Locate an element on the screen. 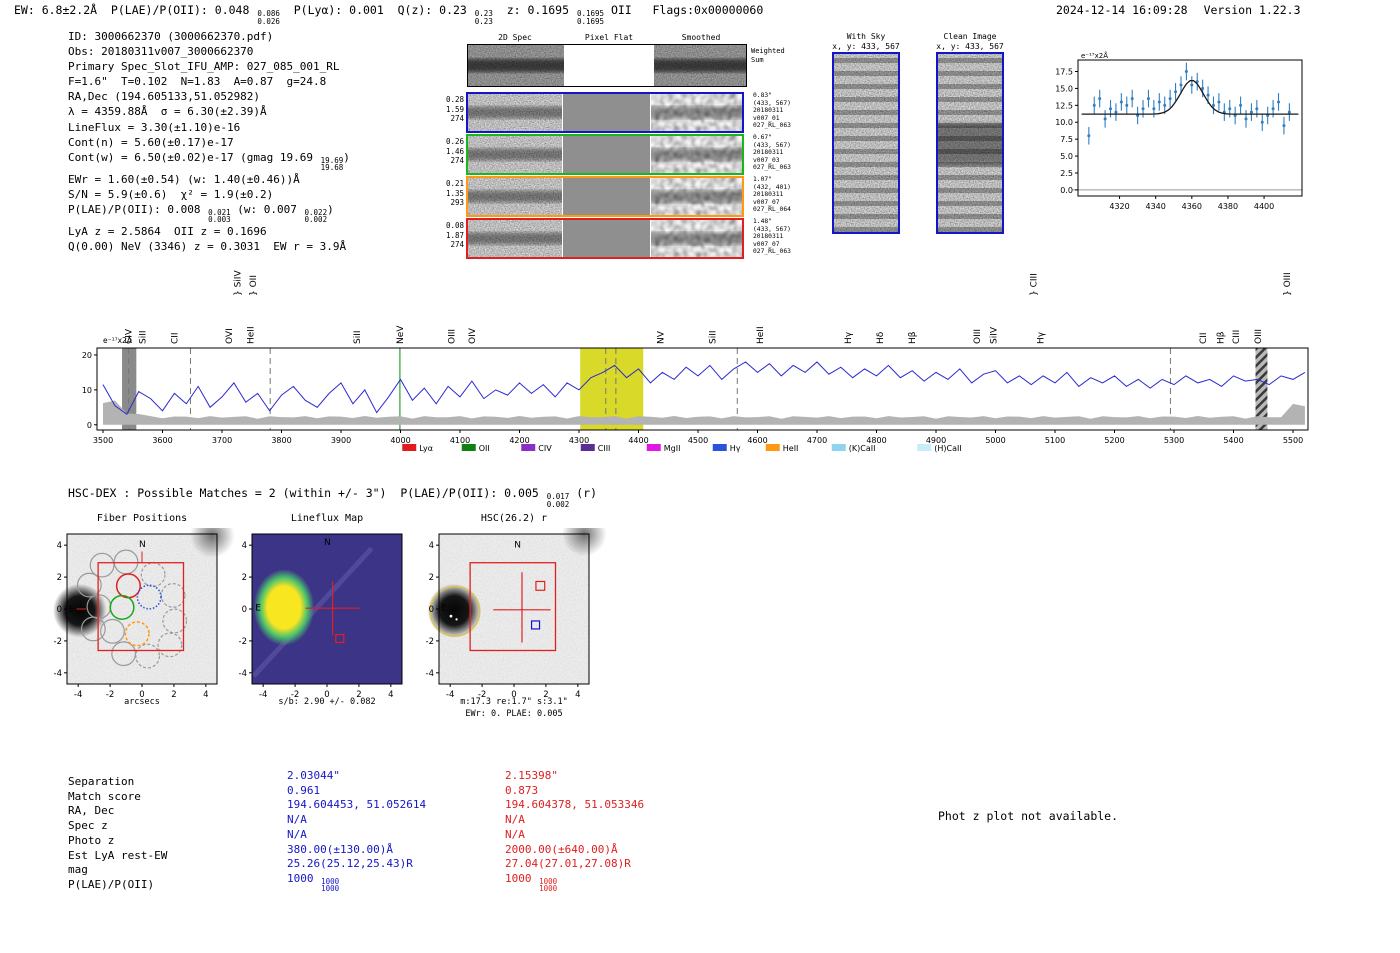  flat-cutout-image is located at coordinates (606, 112).